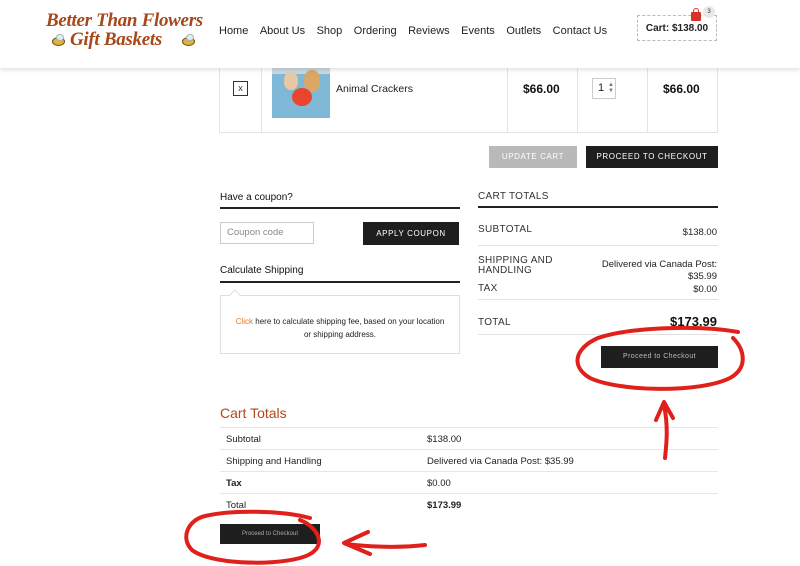 The width and height of the screenshot is (800, 566). I want to click on coupon-heading: Have a coupon?, so click(256, 197).